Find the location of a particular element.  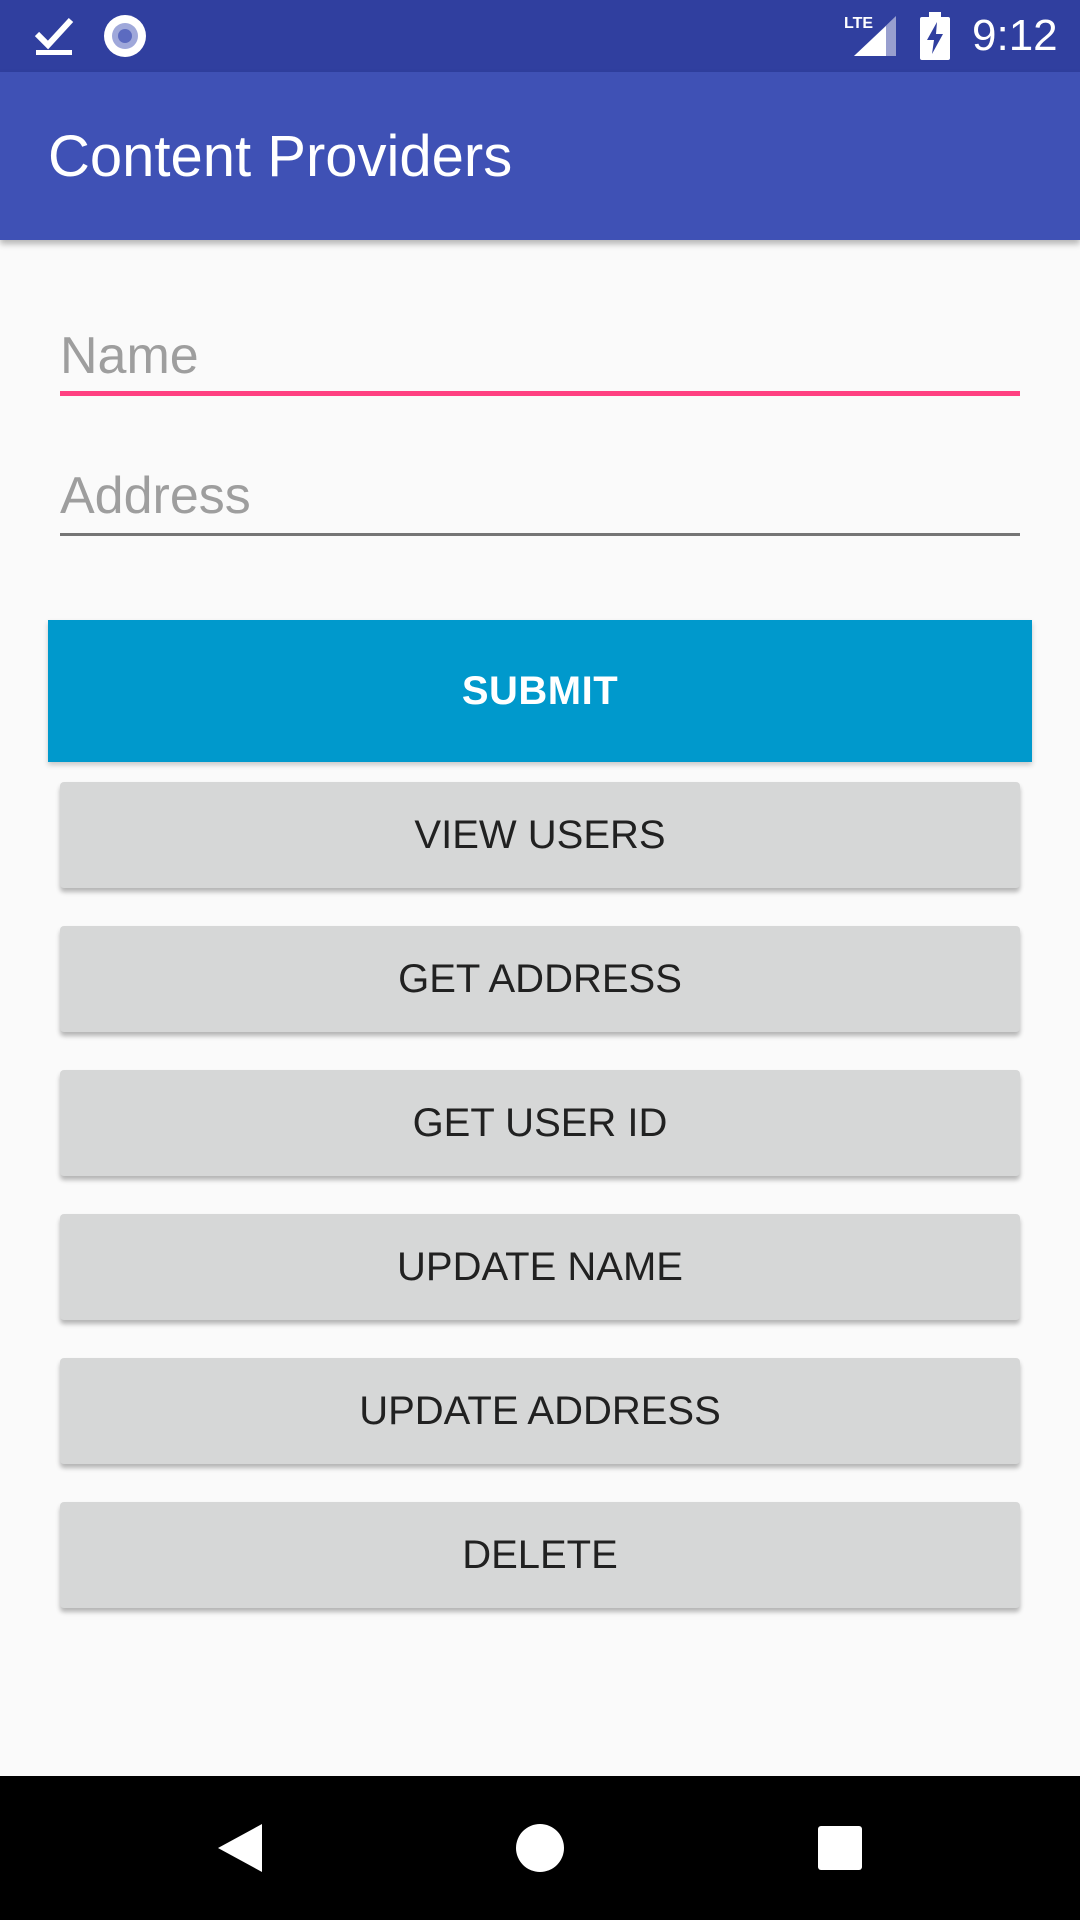

checkmark-notification-icon is located at coordinates (54, 36).